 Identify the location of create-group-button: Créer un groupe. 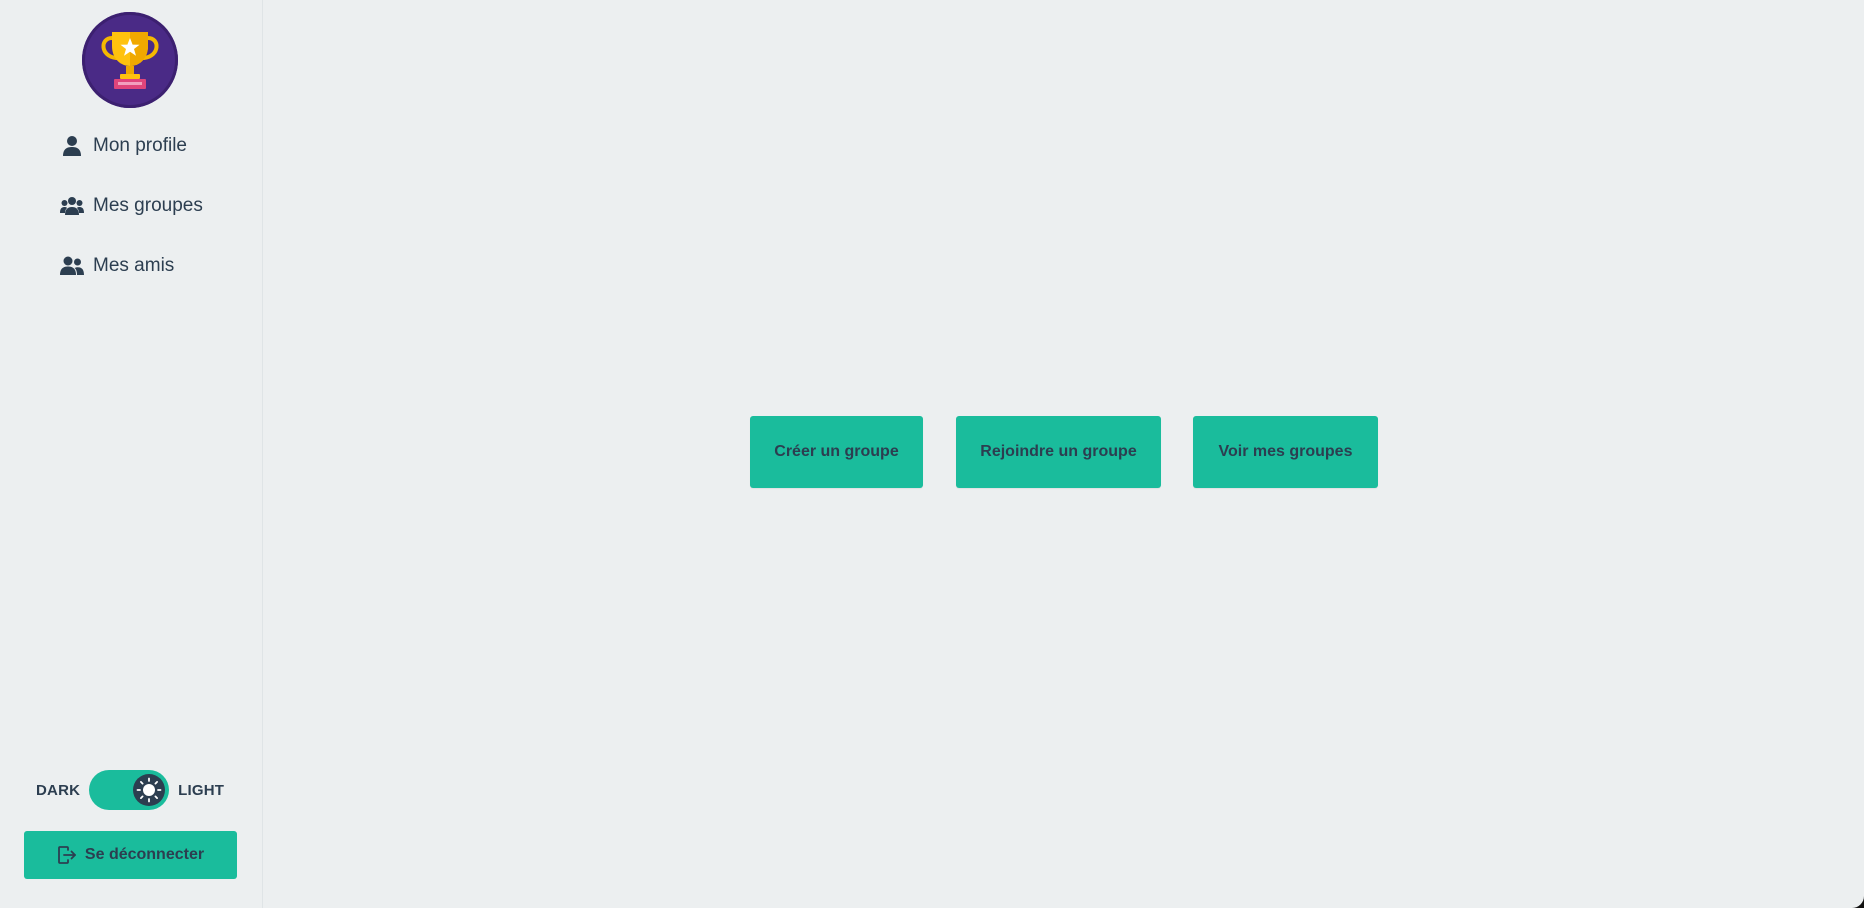
(836, 452).